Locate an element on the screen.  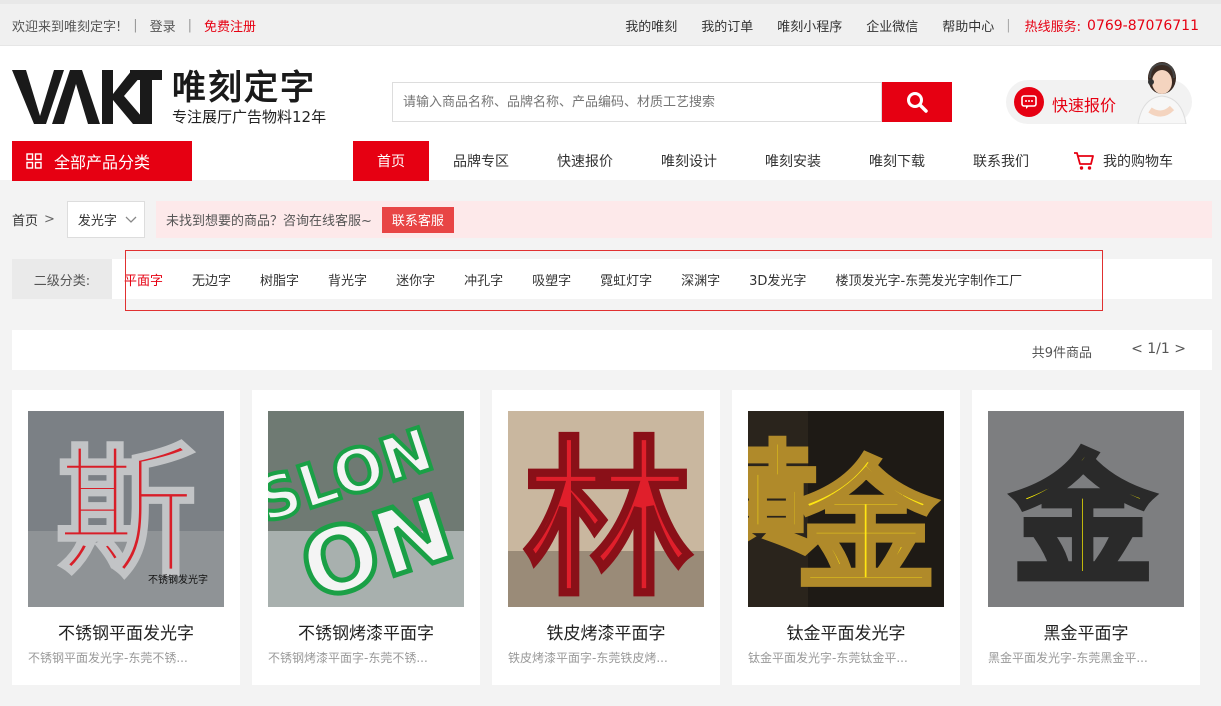
chevron-down-icon is located at coordinates (131, 219).